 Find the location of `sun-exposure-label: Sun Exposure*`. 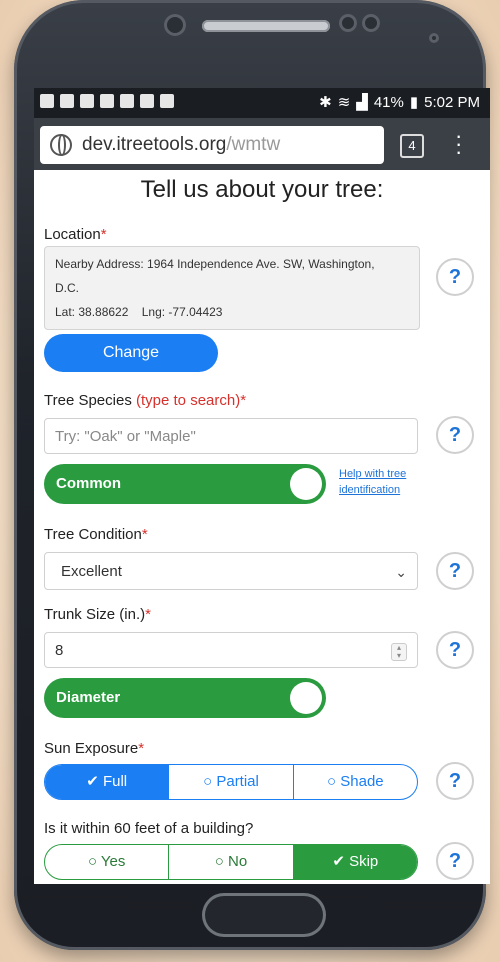

sun-exposure-label: Sun Exposure* is located at coordinates (94, 748).